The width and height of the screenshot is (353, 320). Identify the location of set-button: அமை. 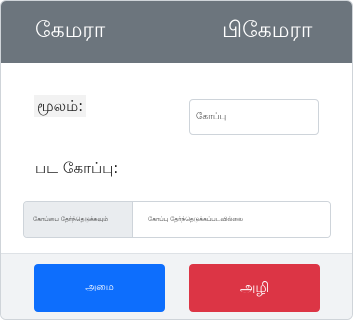
(99, 288).